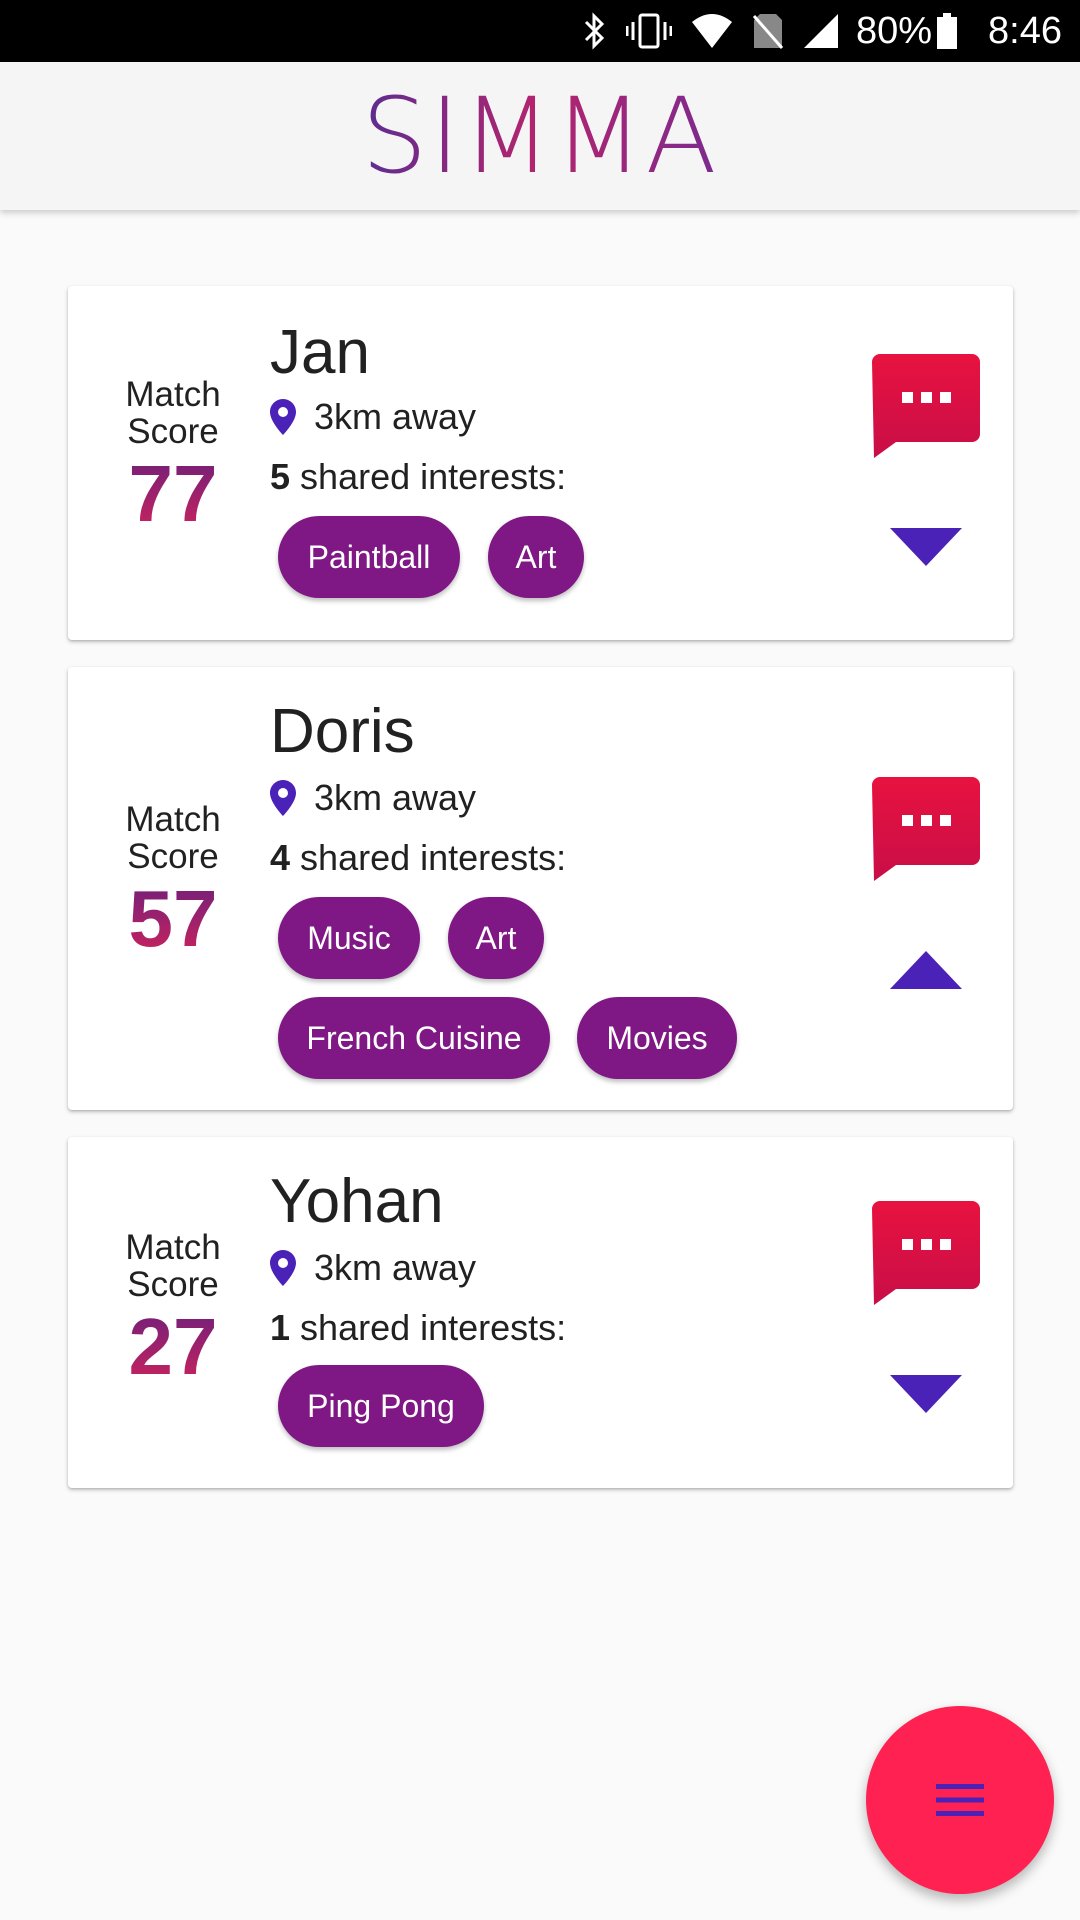 Image resolution: width=1080 pixels, height=1920 pixels. Describe the element at coordinates (173, 1347) in the screenshot. I see `match-score-value: 27` at that location.